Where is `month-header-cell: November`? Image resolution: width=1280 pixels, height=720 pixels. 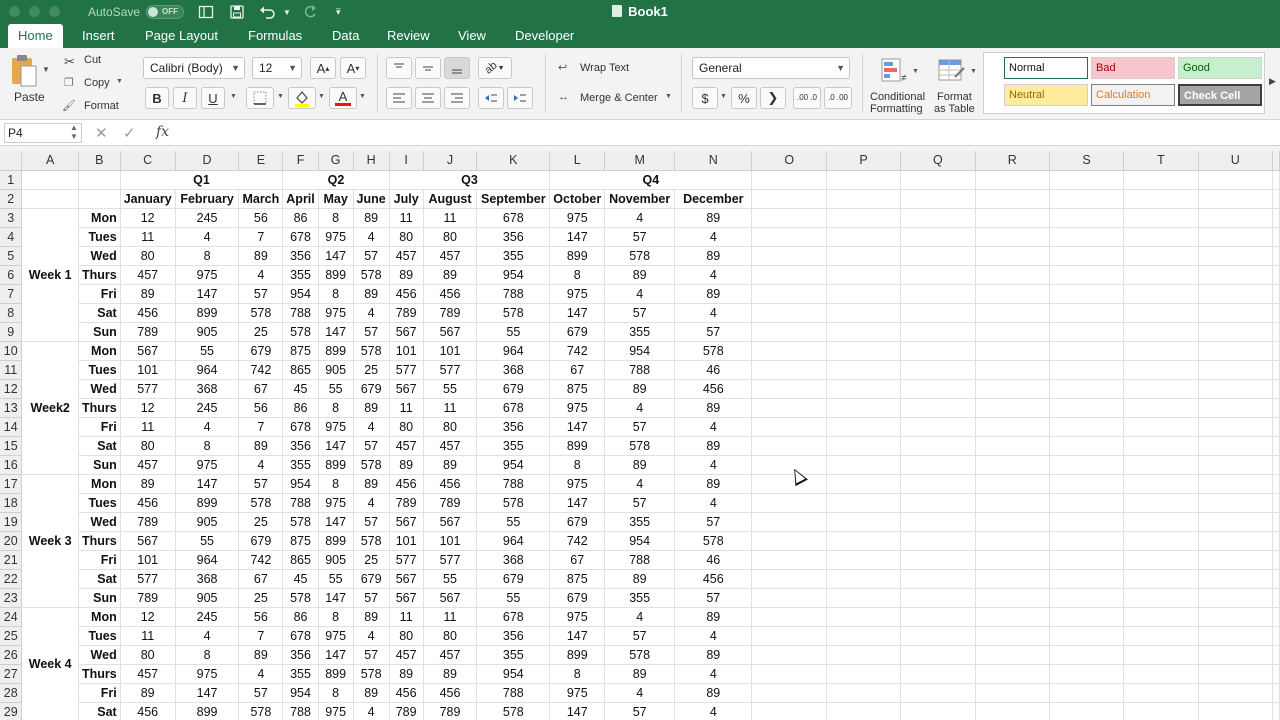 month-header-cell: November is located at coordinates (640, 199).